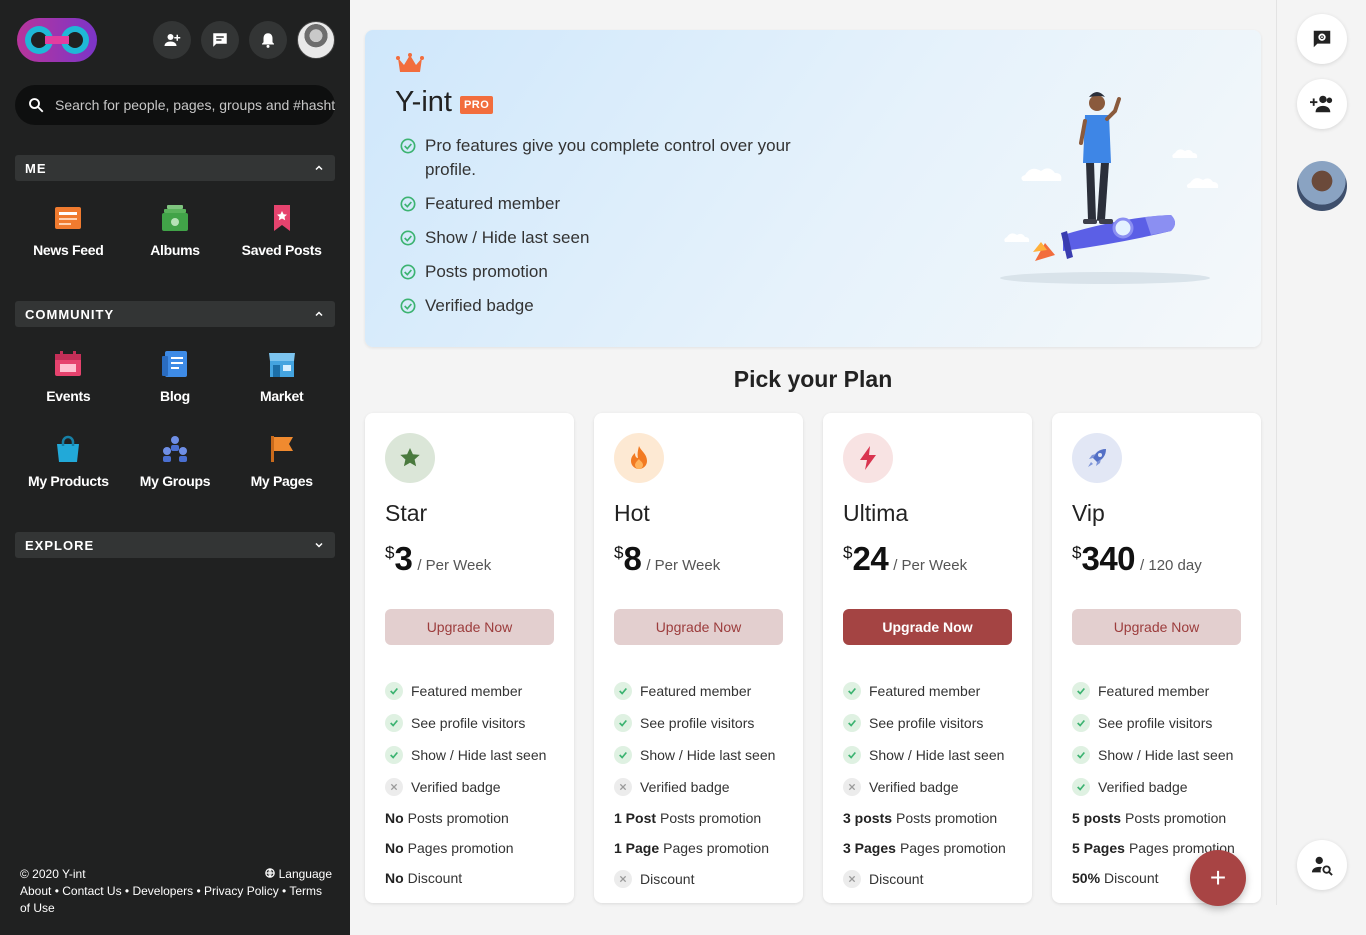 The width and height of the screenshot is (1366, 935). I want to click on section-explore-header: EXPLORE, so click(175, 545).